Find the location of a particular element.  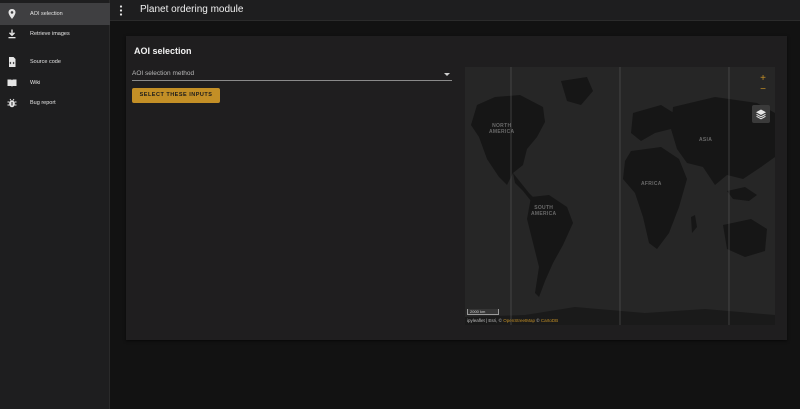

sidebar-item-retrieve-images: Retrieve images is located at coordinates (55, 34).